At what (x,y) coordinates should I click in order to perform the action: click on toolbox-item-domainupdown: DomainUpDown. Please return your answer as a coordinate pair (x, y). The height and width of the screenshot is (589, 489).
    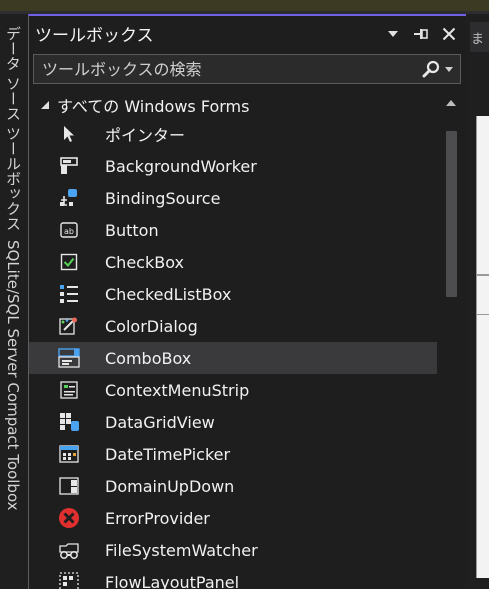
    Looking at the image, I should click on (233, 486).